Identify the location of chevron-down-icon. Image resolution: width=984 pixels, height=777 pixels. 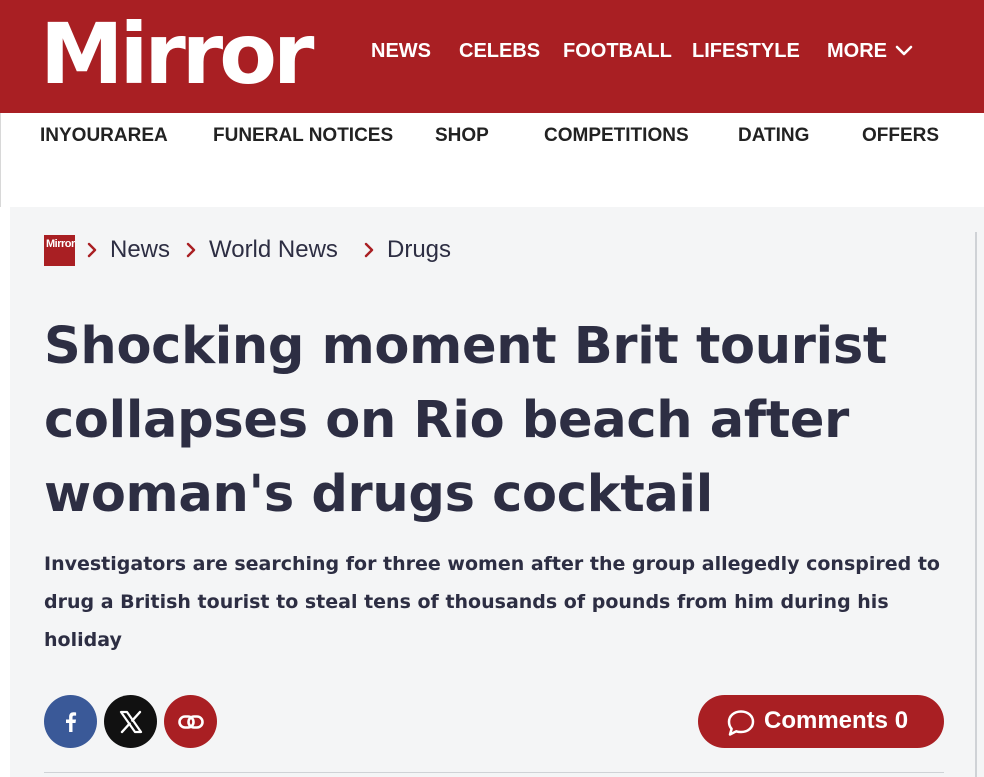
(904, 51).